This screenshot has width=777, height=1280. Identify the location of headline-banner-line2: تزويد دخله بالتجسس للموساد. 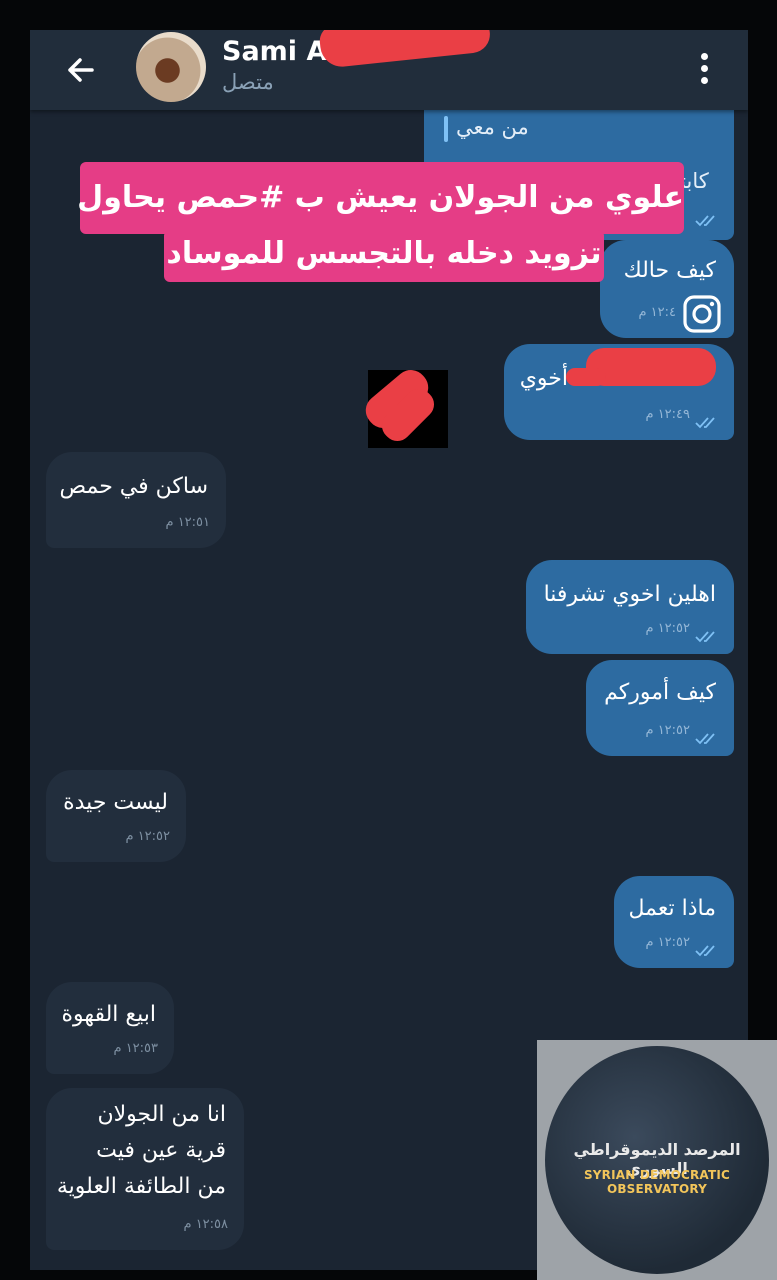
(384, 256).